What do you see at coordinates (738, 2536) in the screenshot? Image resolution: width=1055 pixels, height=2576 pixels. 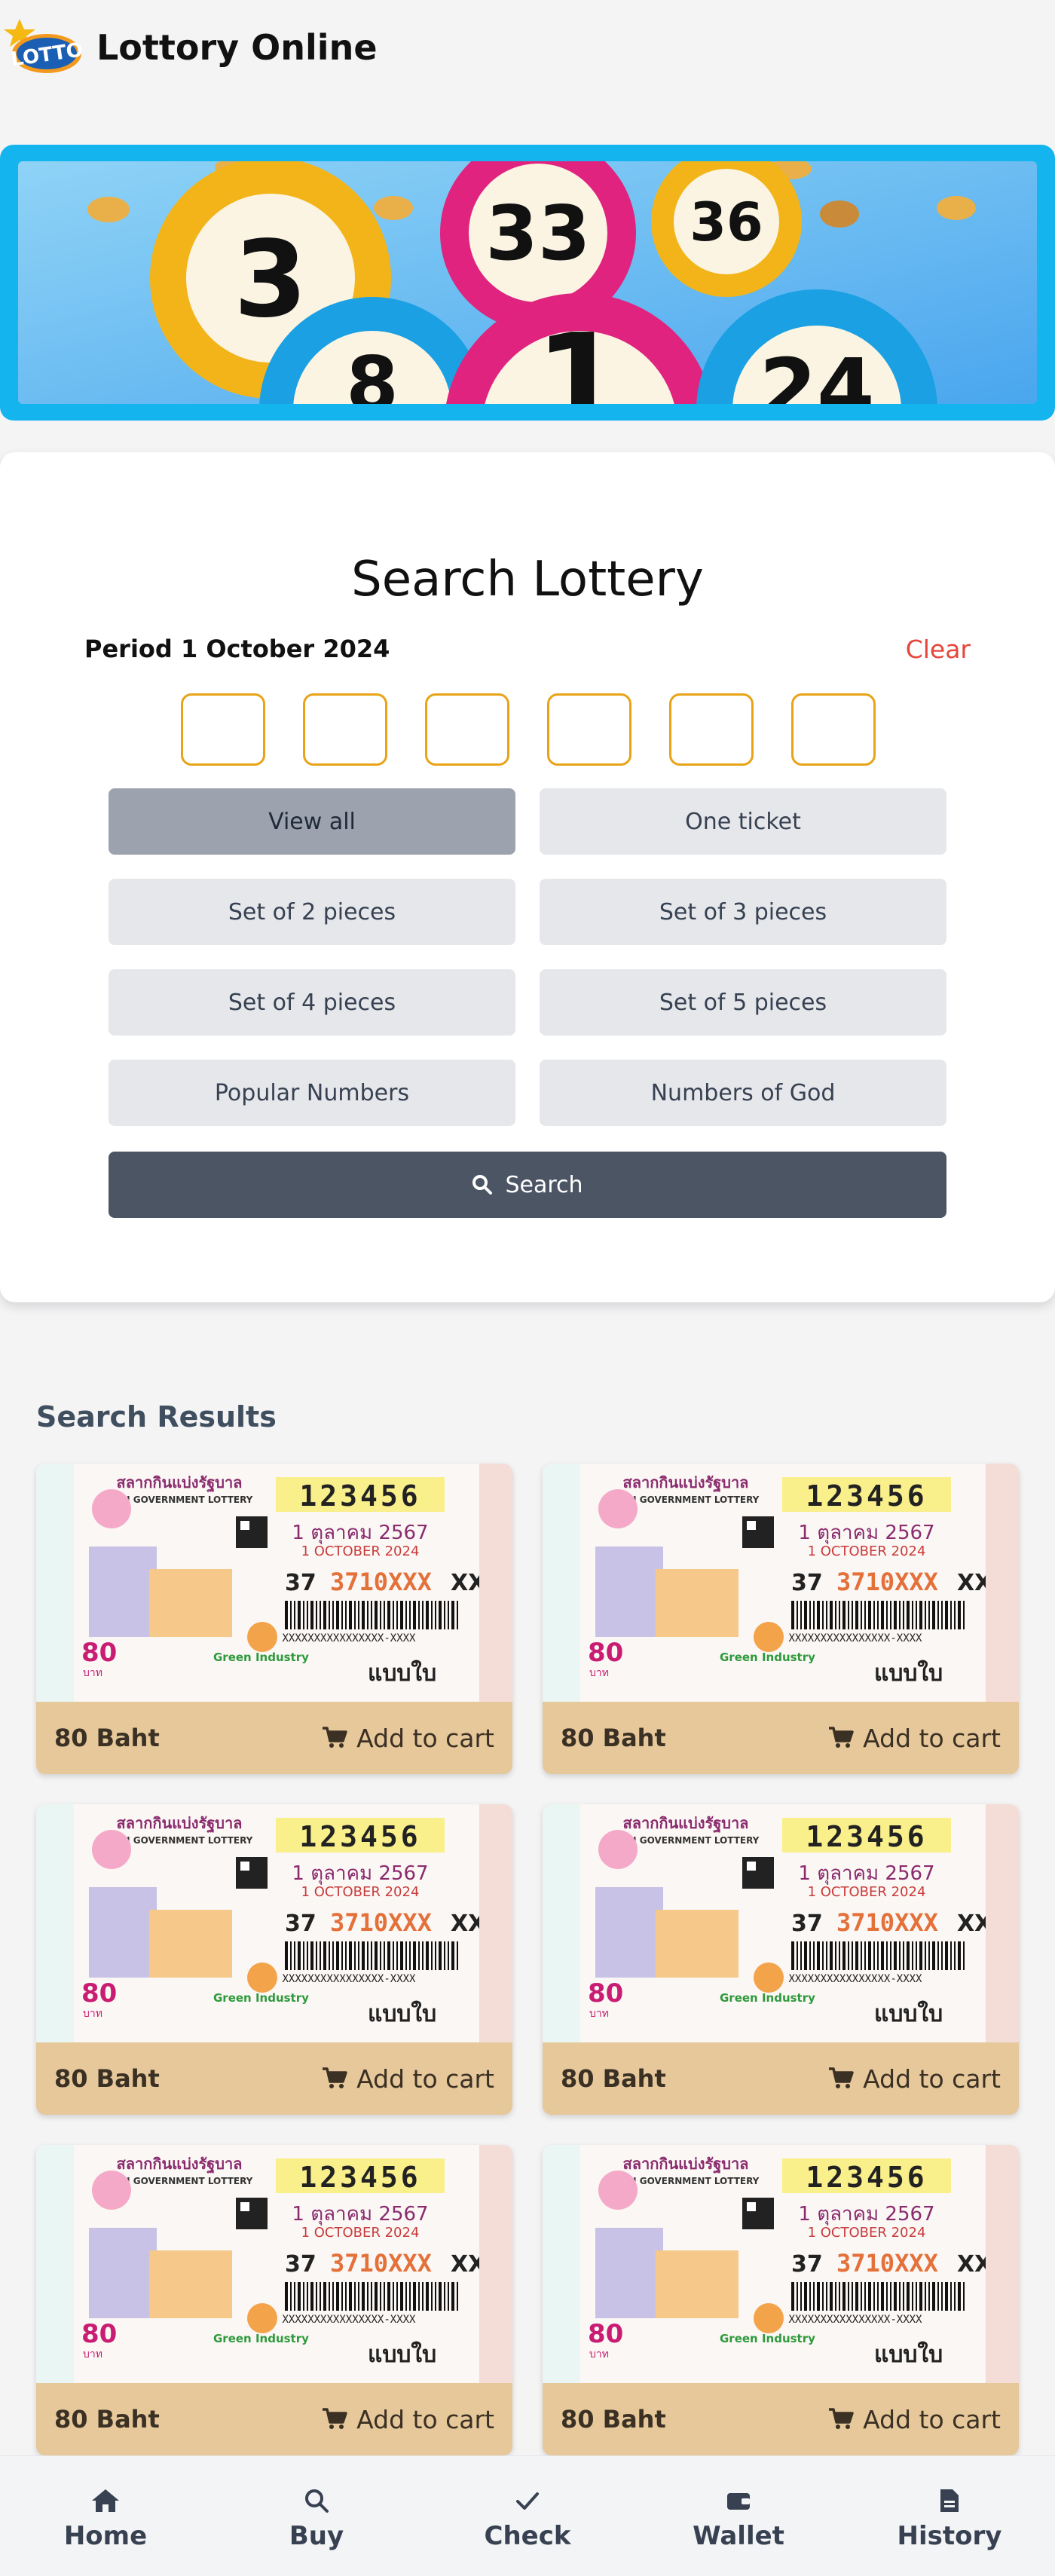 I see `nav-wallet-label: Wallet` at bounding box center [738, 2536].